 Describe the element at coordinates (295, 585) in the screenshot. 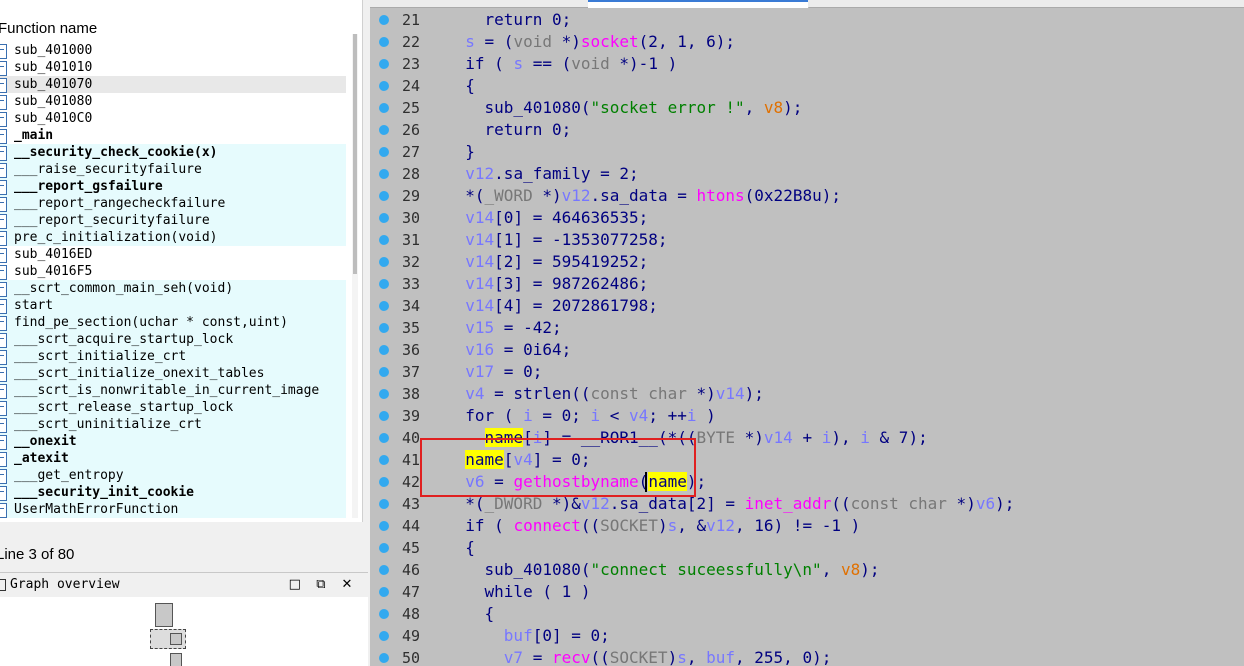

I see `maximize-button: □` at that location.